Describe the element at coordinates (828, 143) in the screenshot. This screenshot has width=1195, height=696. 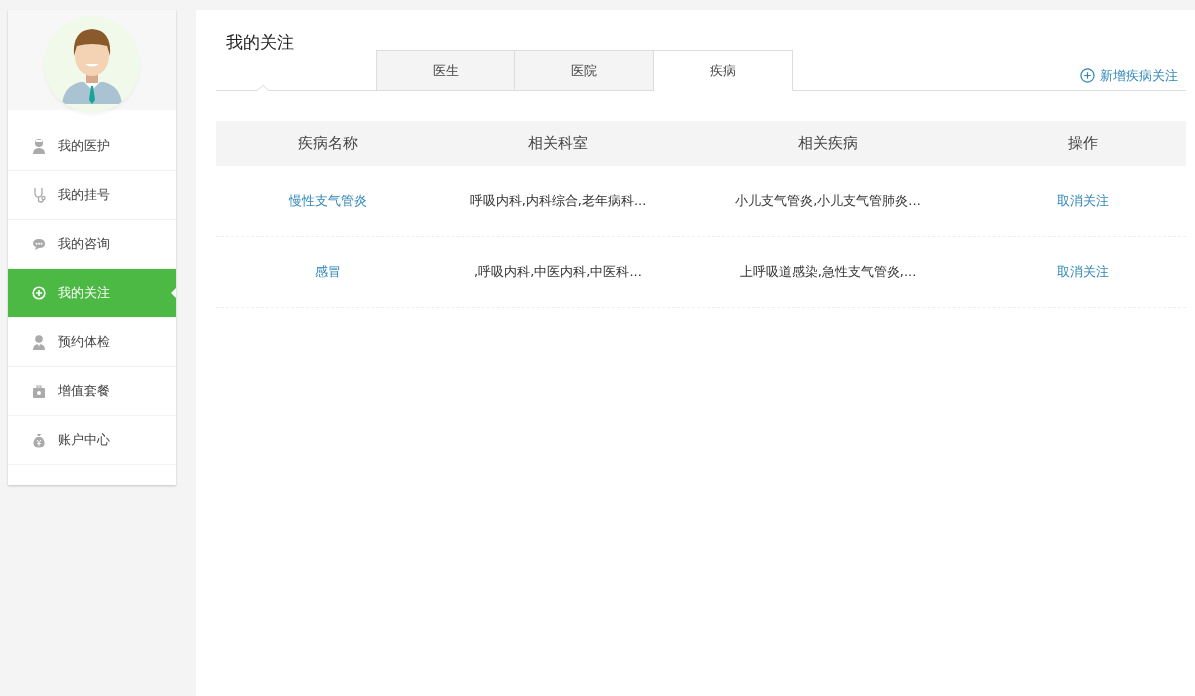
I see `column-header: 相关疾病` at that location.